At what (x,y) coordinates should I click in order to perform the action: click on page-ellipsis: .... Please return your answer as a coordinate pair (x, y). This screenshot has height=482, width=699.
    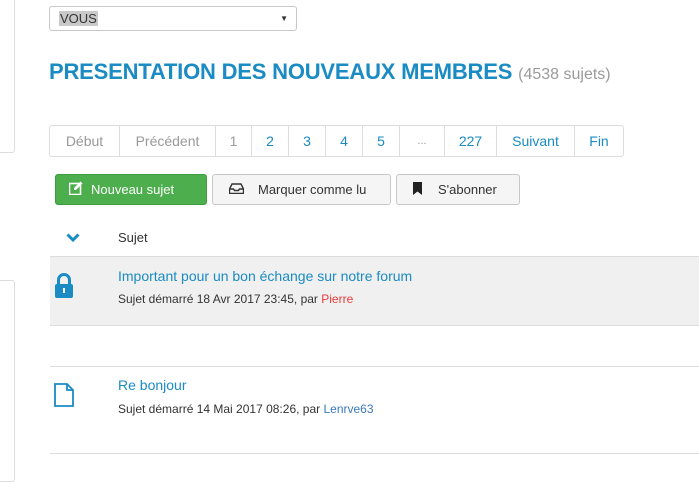
    Looking at the image, I should click on (421, 141).